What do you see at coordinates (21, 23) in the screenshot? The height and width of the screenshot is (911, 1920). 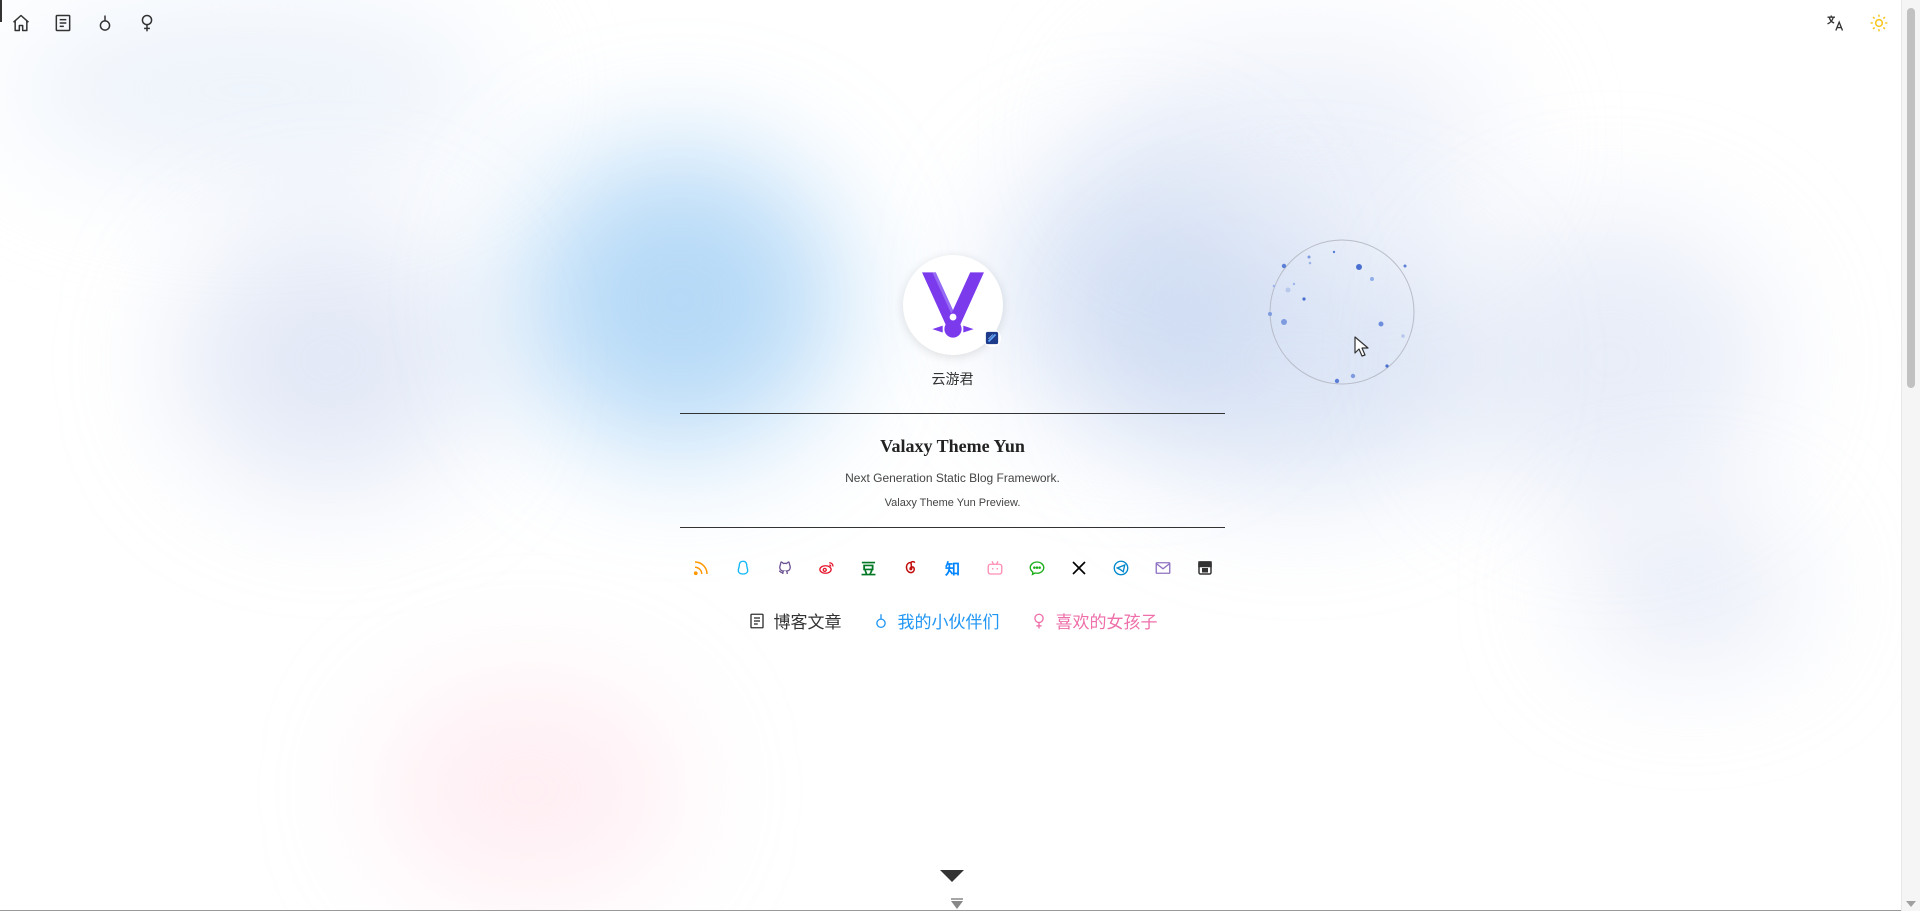 I see `home-icon` at bounding box center [21, 23].